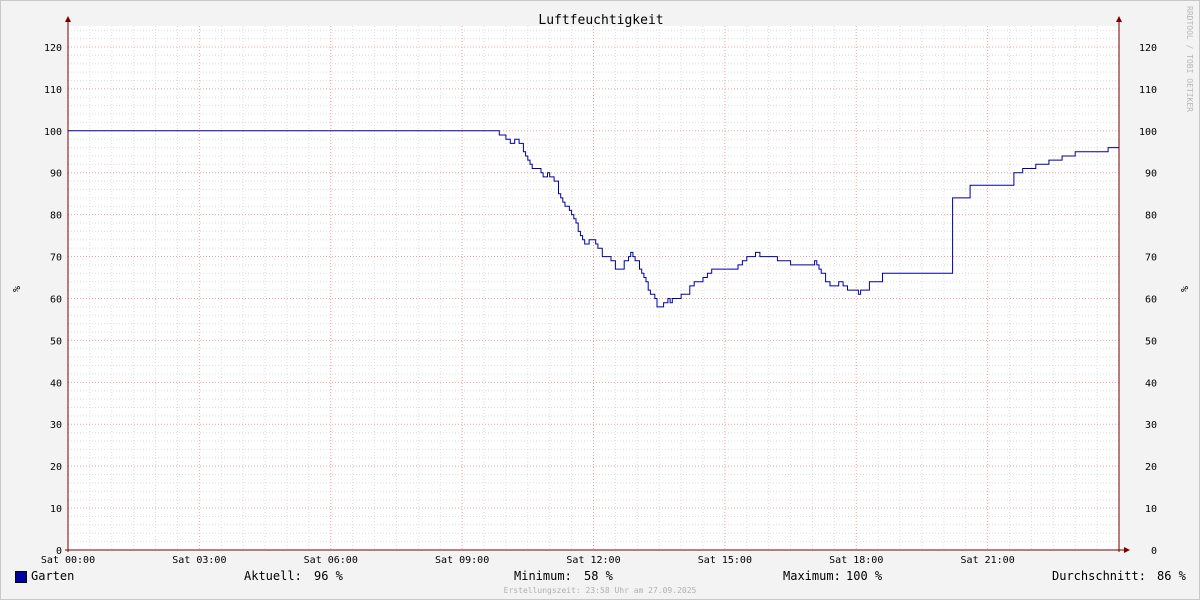  I want to click on x-axis-arrow, so click(1127, 550).